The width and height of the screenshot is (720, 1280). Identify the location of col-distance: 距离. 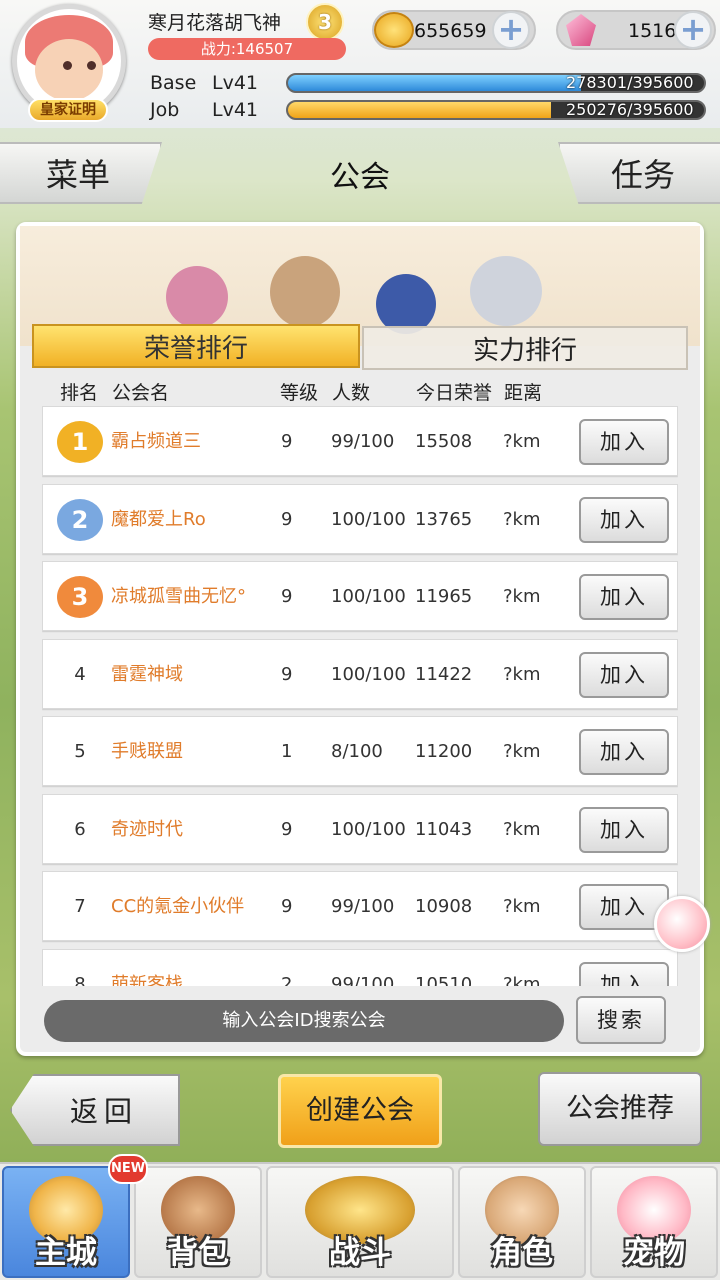
(523, 393).